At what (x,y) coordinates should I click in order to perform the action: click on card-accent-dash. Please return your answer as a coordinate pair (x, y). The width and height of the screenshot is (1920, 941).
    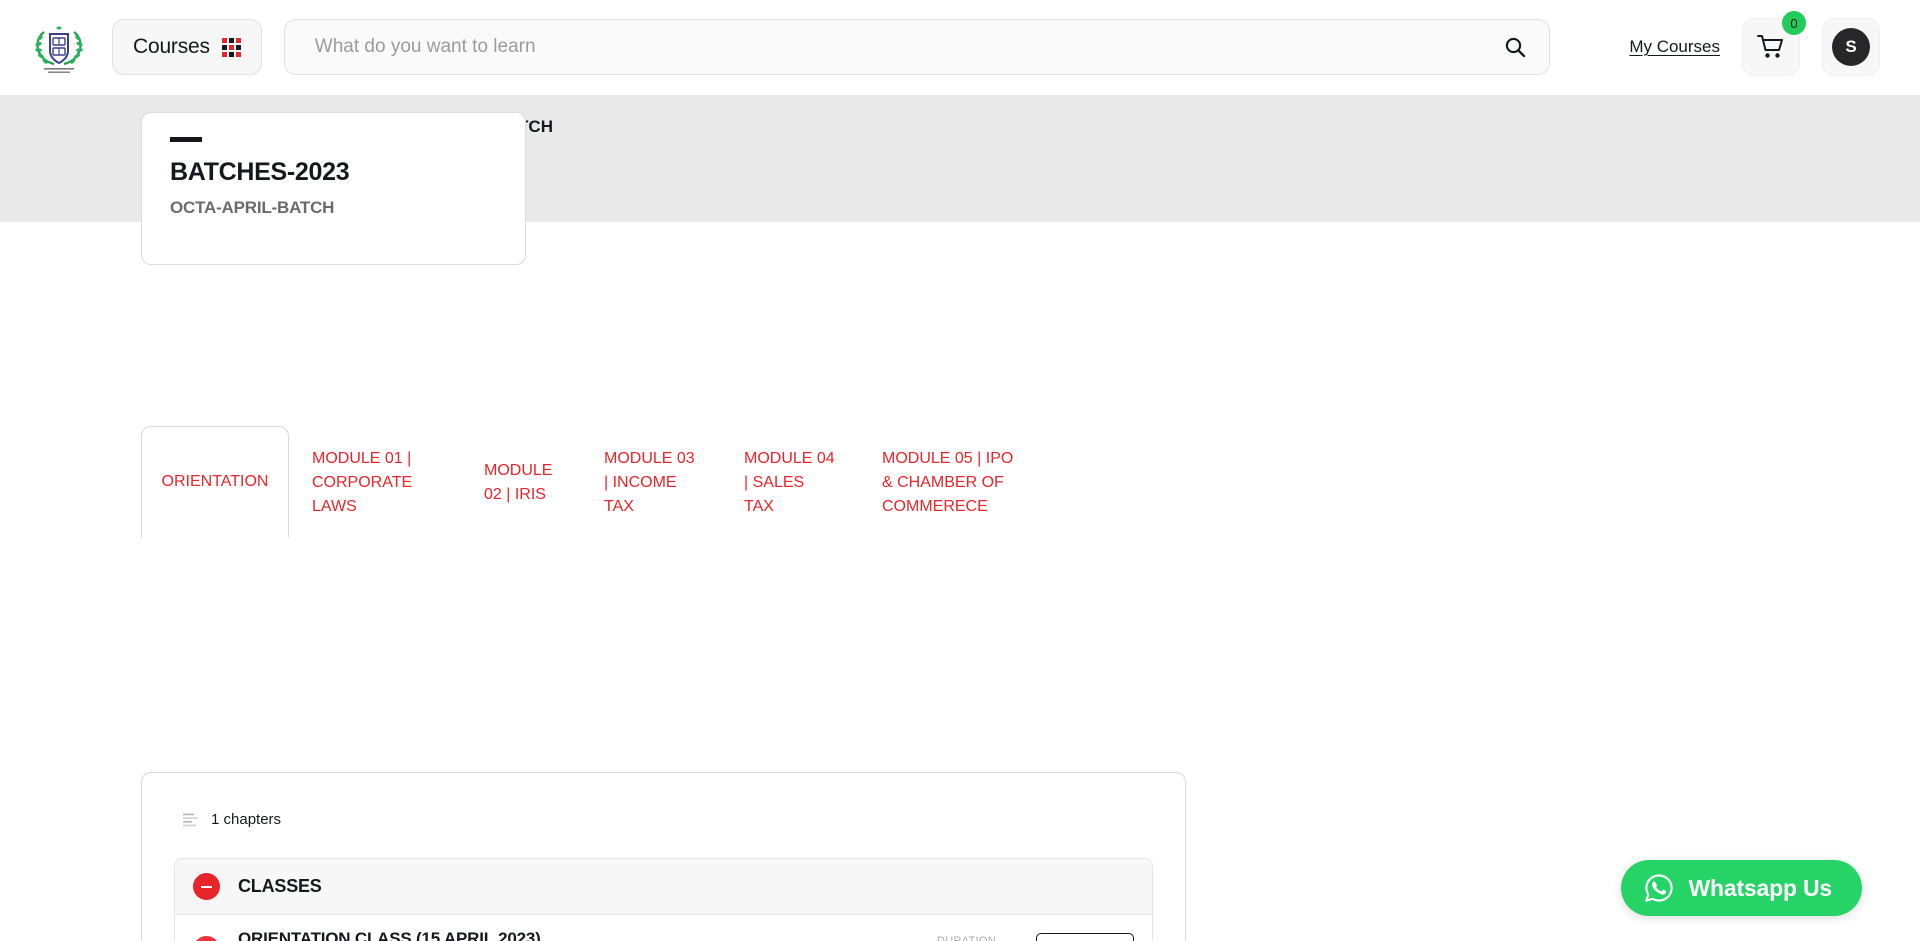
    Looking at the image, I should click on (186, 139).